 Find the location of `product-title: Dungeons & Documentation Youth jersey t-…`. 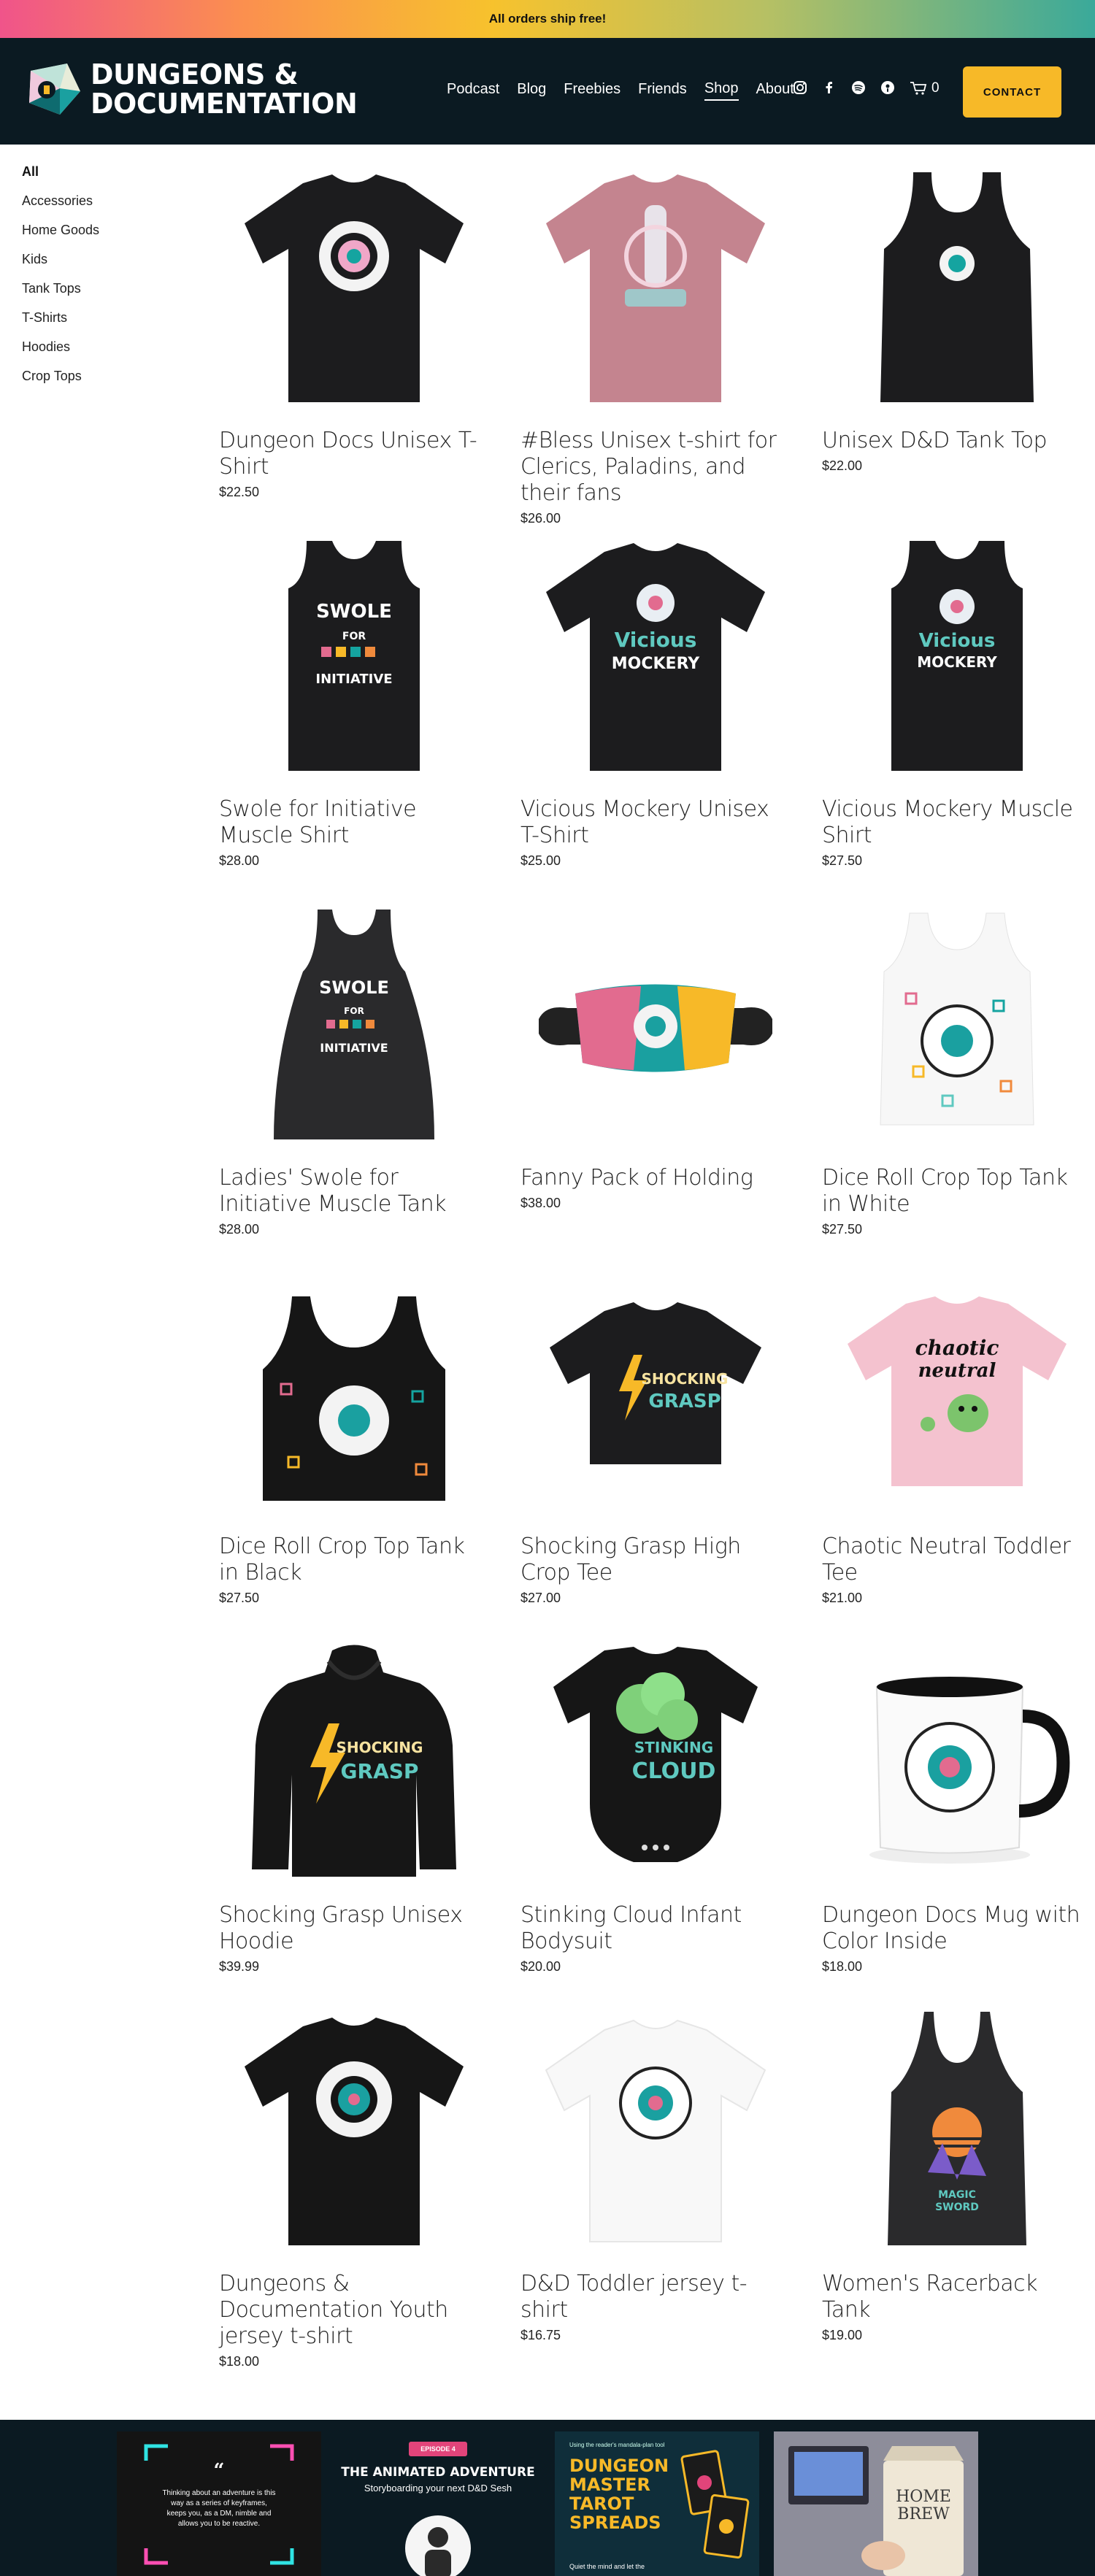

product-title: Dungeons & Documentation Youth jersey t-… is located at coordinates (354, 2310).